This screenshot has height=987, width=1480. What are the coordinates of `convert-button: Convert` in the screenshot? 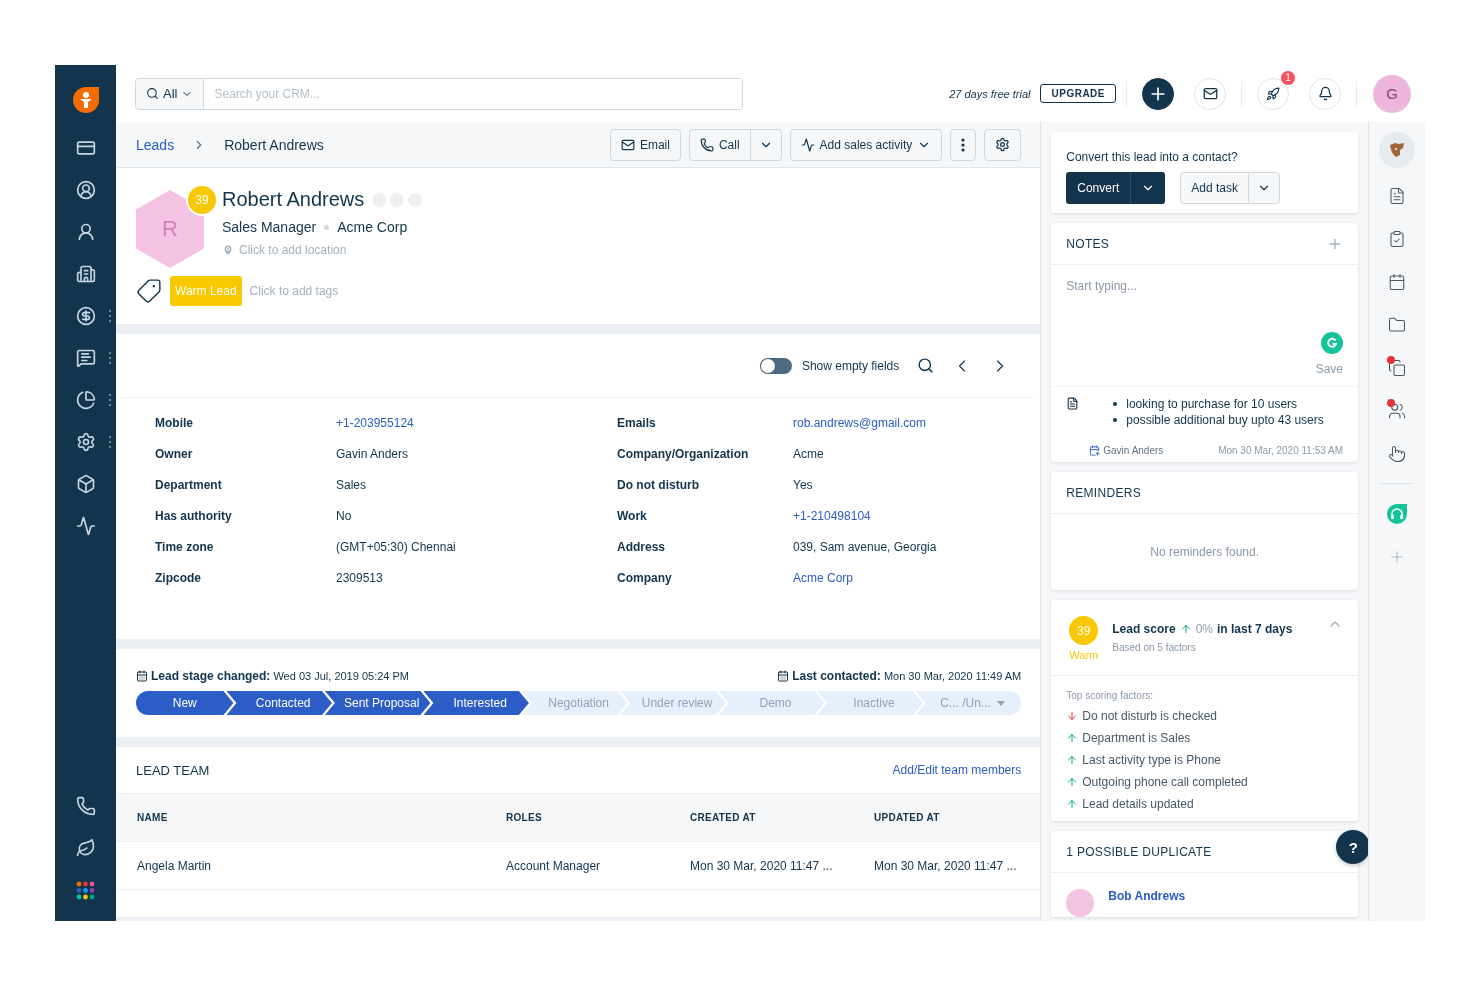 It's located at (1098, 188).